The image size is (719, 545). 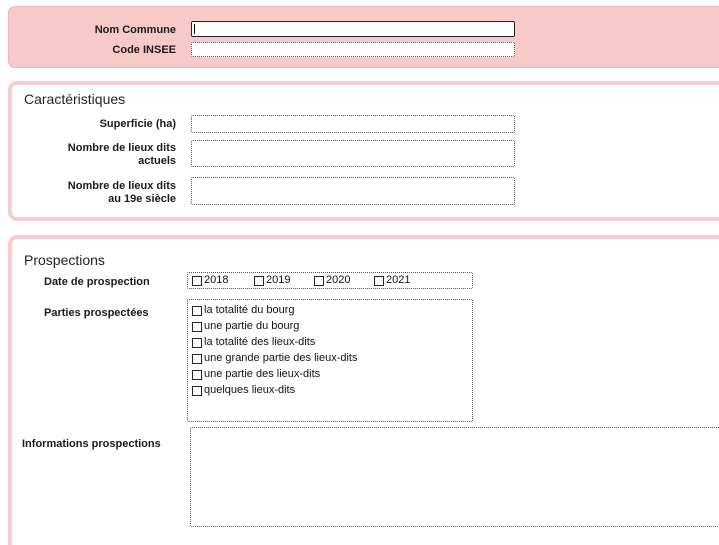 What do you see at coordinates (278, 280) in the screenshot?
I see `year-label: 2019` at bounding box center [278, 280].